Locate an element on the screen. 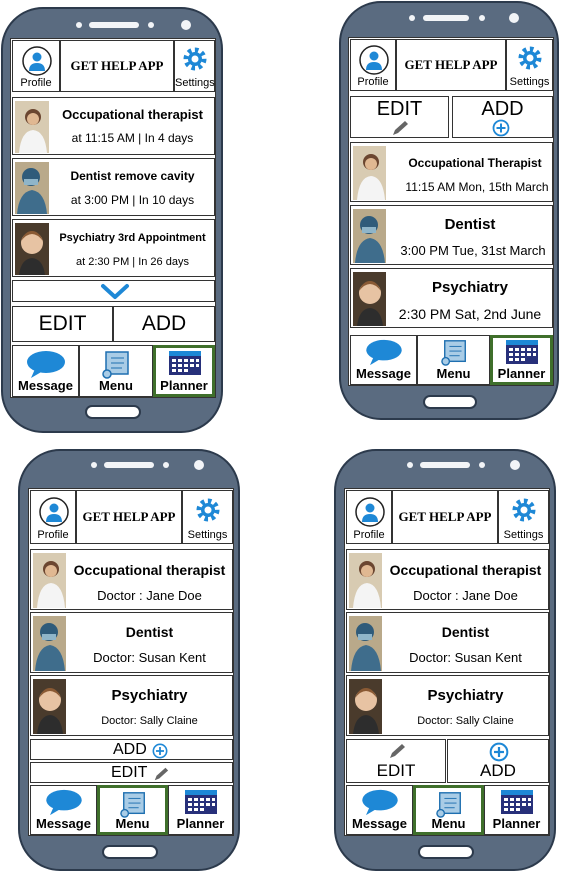  edit-label: EDIT is located at coordinates (396, 770).